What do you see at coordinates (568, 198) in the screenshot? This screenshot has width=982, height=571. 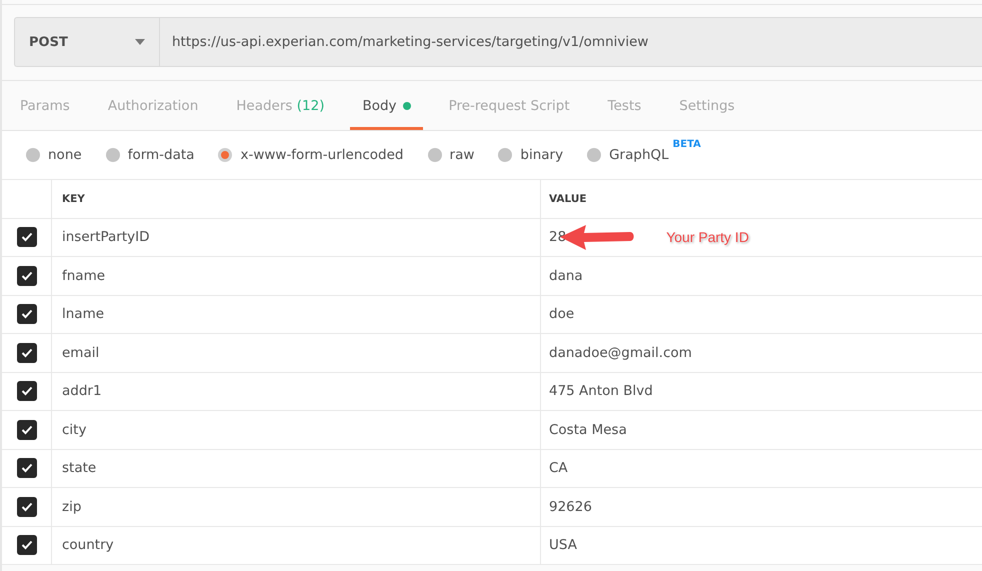 I see `column-header: VALUE` at bounding box center [568, 198].